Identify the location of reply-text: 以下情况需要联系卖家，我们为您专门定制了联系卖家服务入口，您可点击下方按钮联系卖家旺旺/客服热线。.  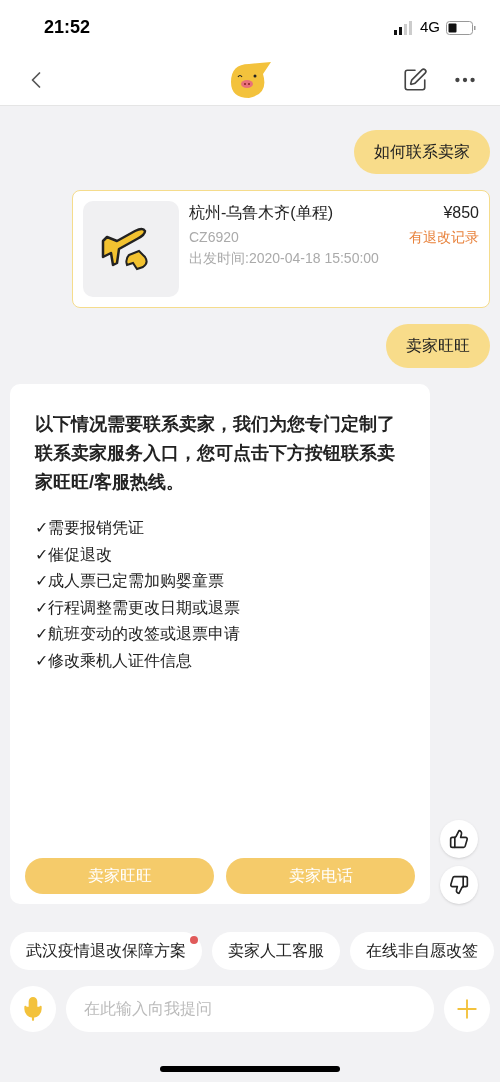
(214, 453).